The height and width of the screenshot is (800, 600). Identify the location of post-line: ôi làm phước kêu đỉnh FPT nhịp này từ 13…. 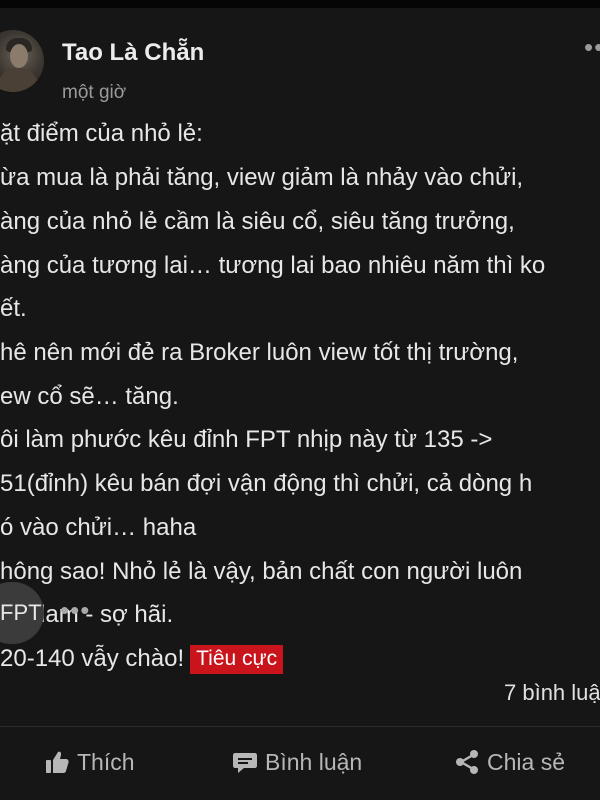
(246, 439).